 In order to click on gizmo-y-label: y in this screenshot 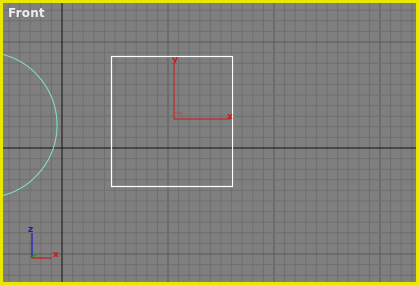, I will do `click(175, 60)`.